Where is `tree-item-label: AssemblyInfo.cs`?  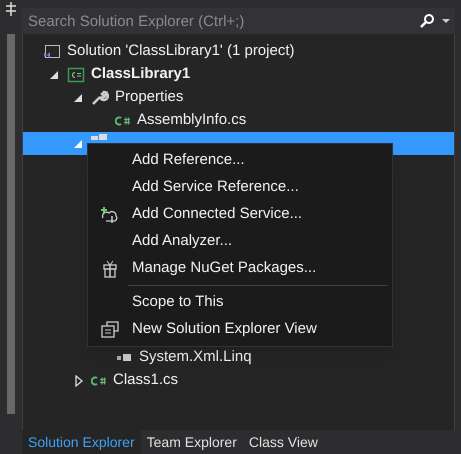
tree-item-label: AssemblyInfo.cs is located at coordinates (191, 120).